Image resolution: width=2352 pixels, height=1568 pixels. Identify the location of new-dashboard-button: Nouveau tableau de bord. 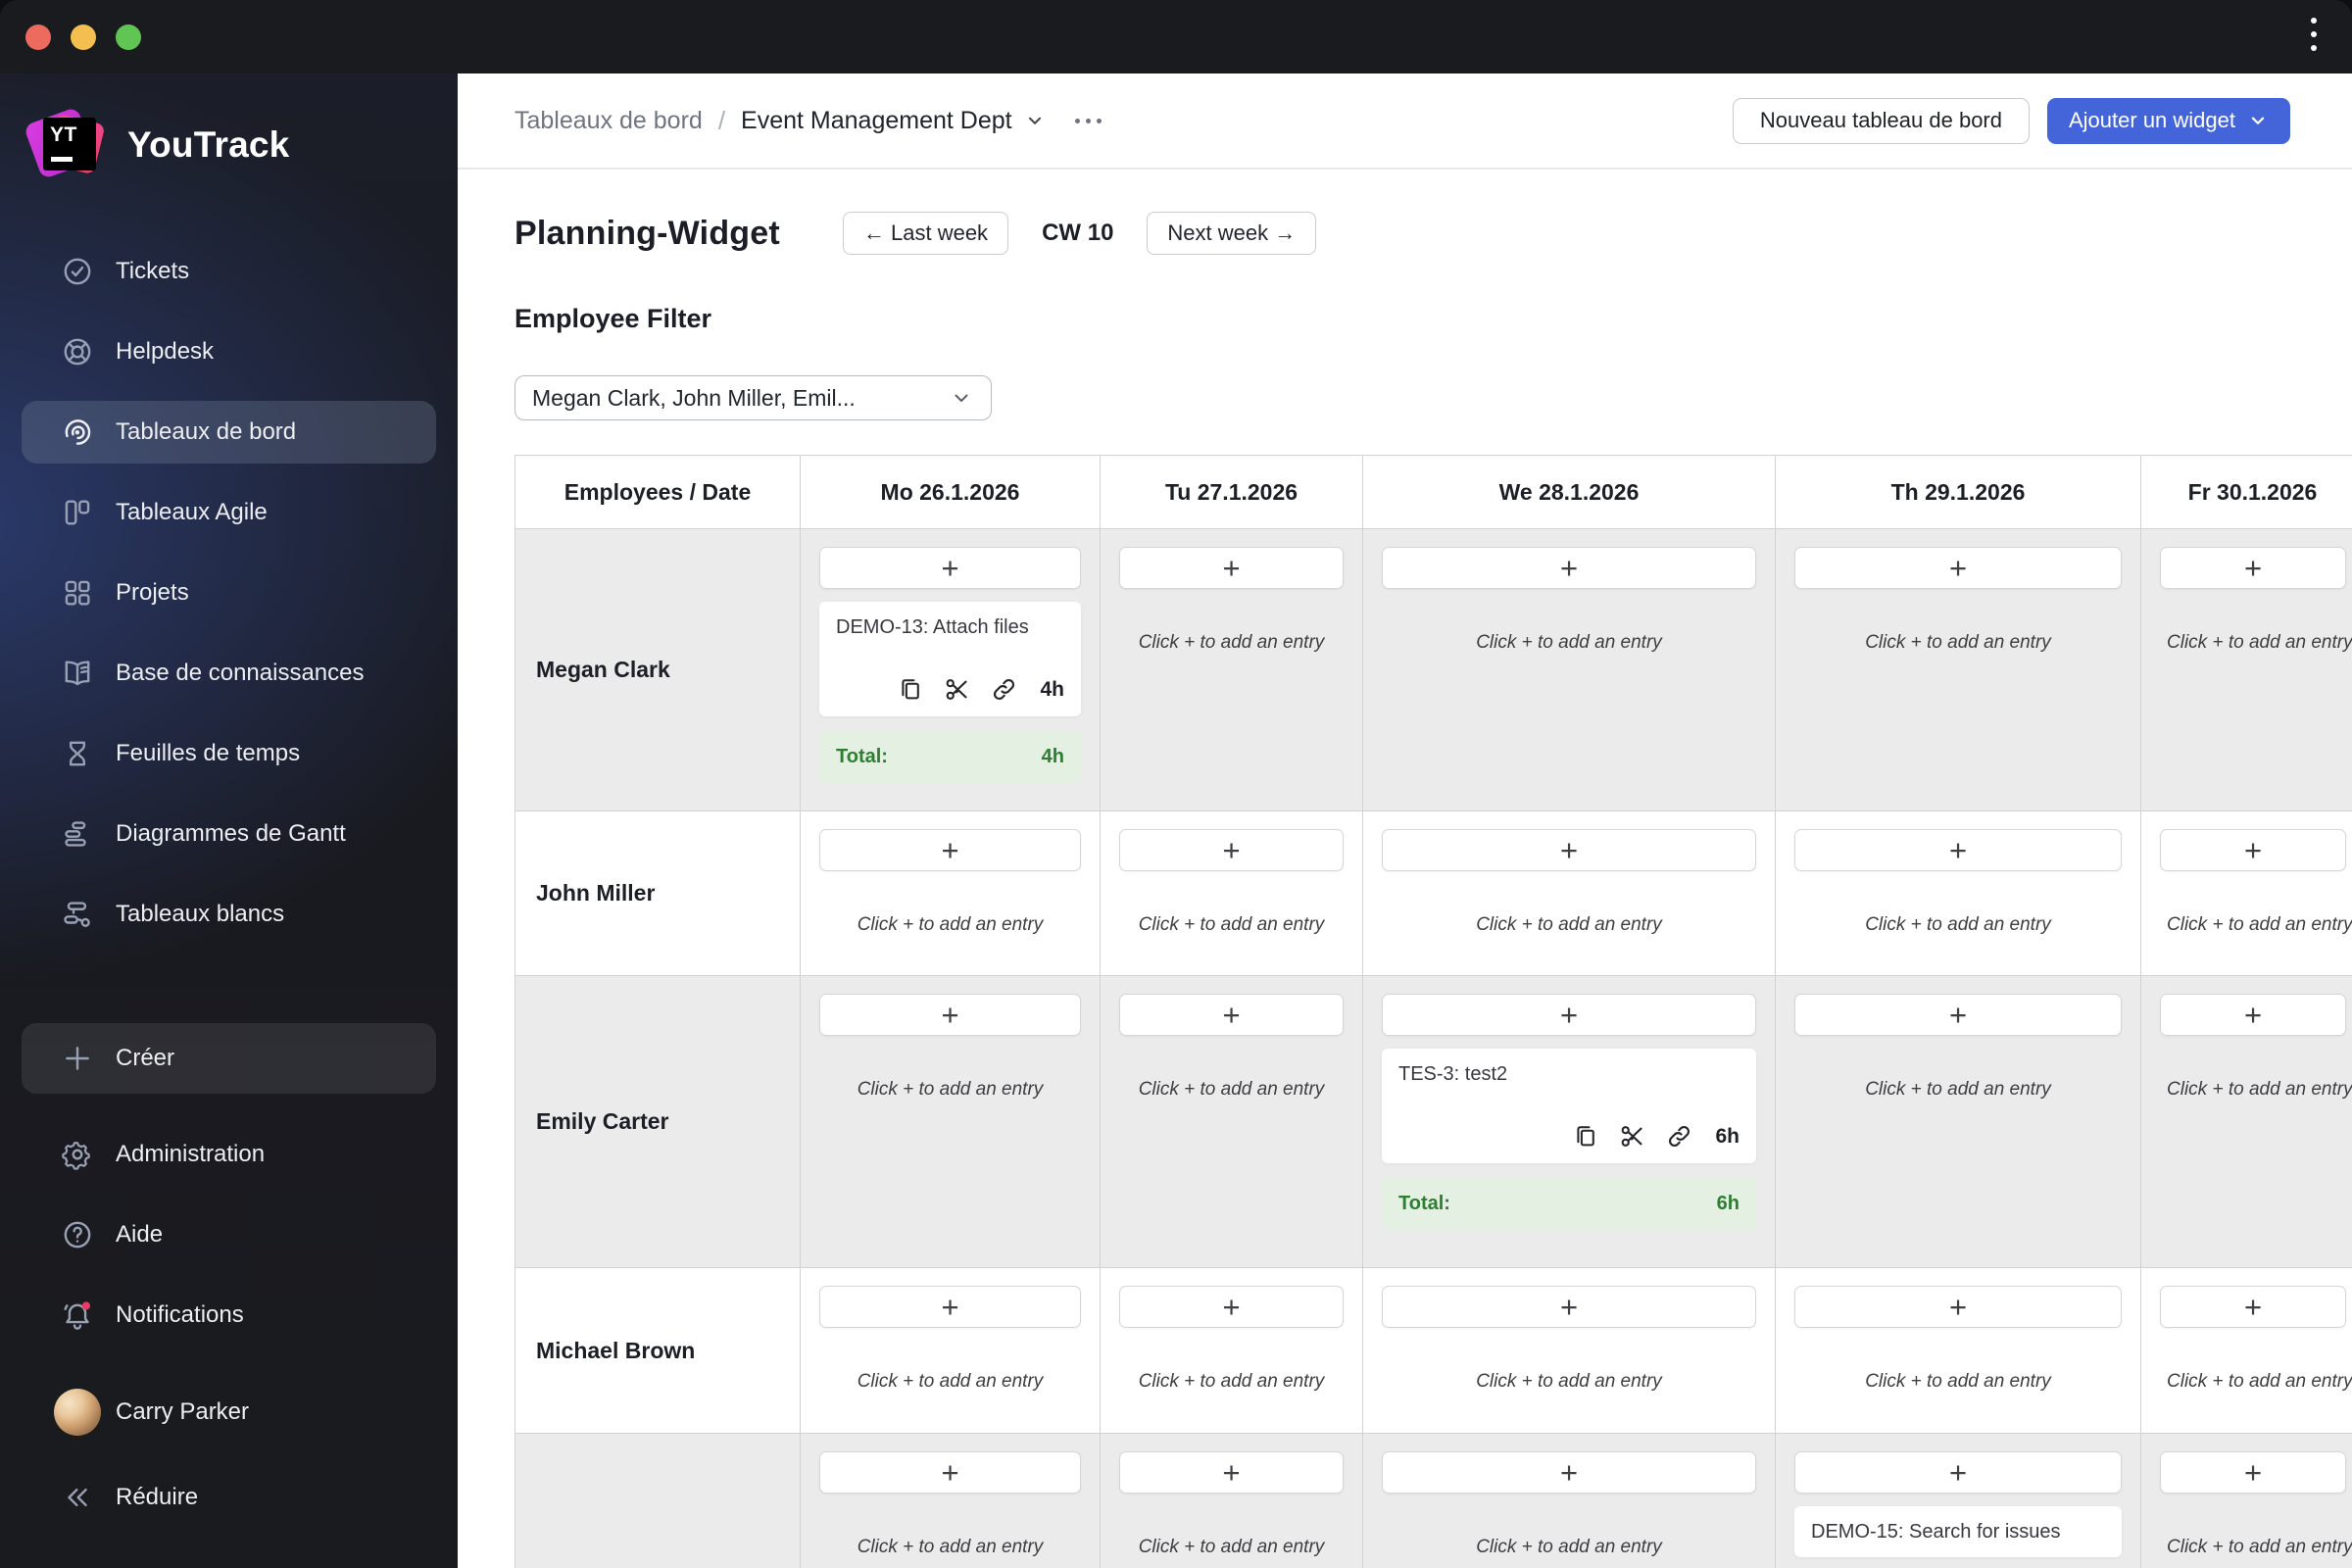
(1881, 120).